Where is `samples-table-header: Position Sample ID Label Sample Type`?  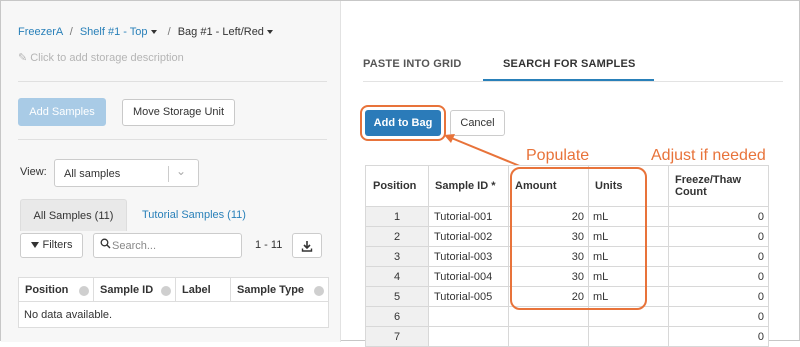 samples-table-header: Position Sample ID Label Sample Type is located at coordinates (173, 290).